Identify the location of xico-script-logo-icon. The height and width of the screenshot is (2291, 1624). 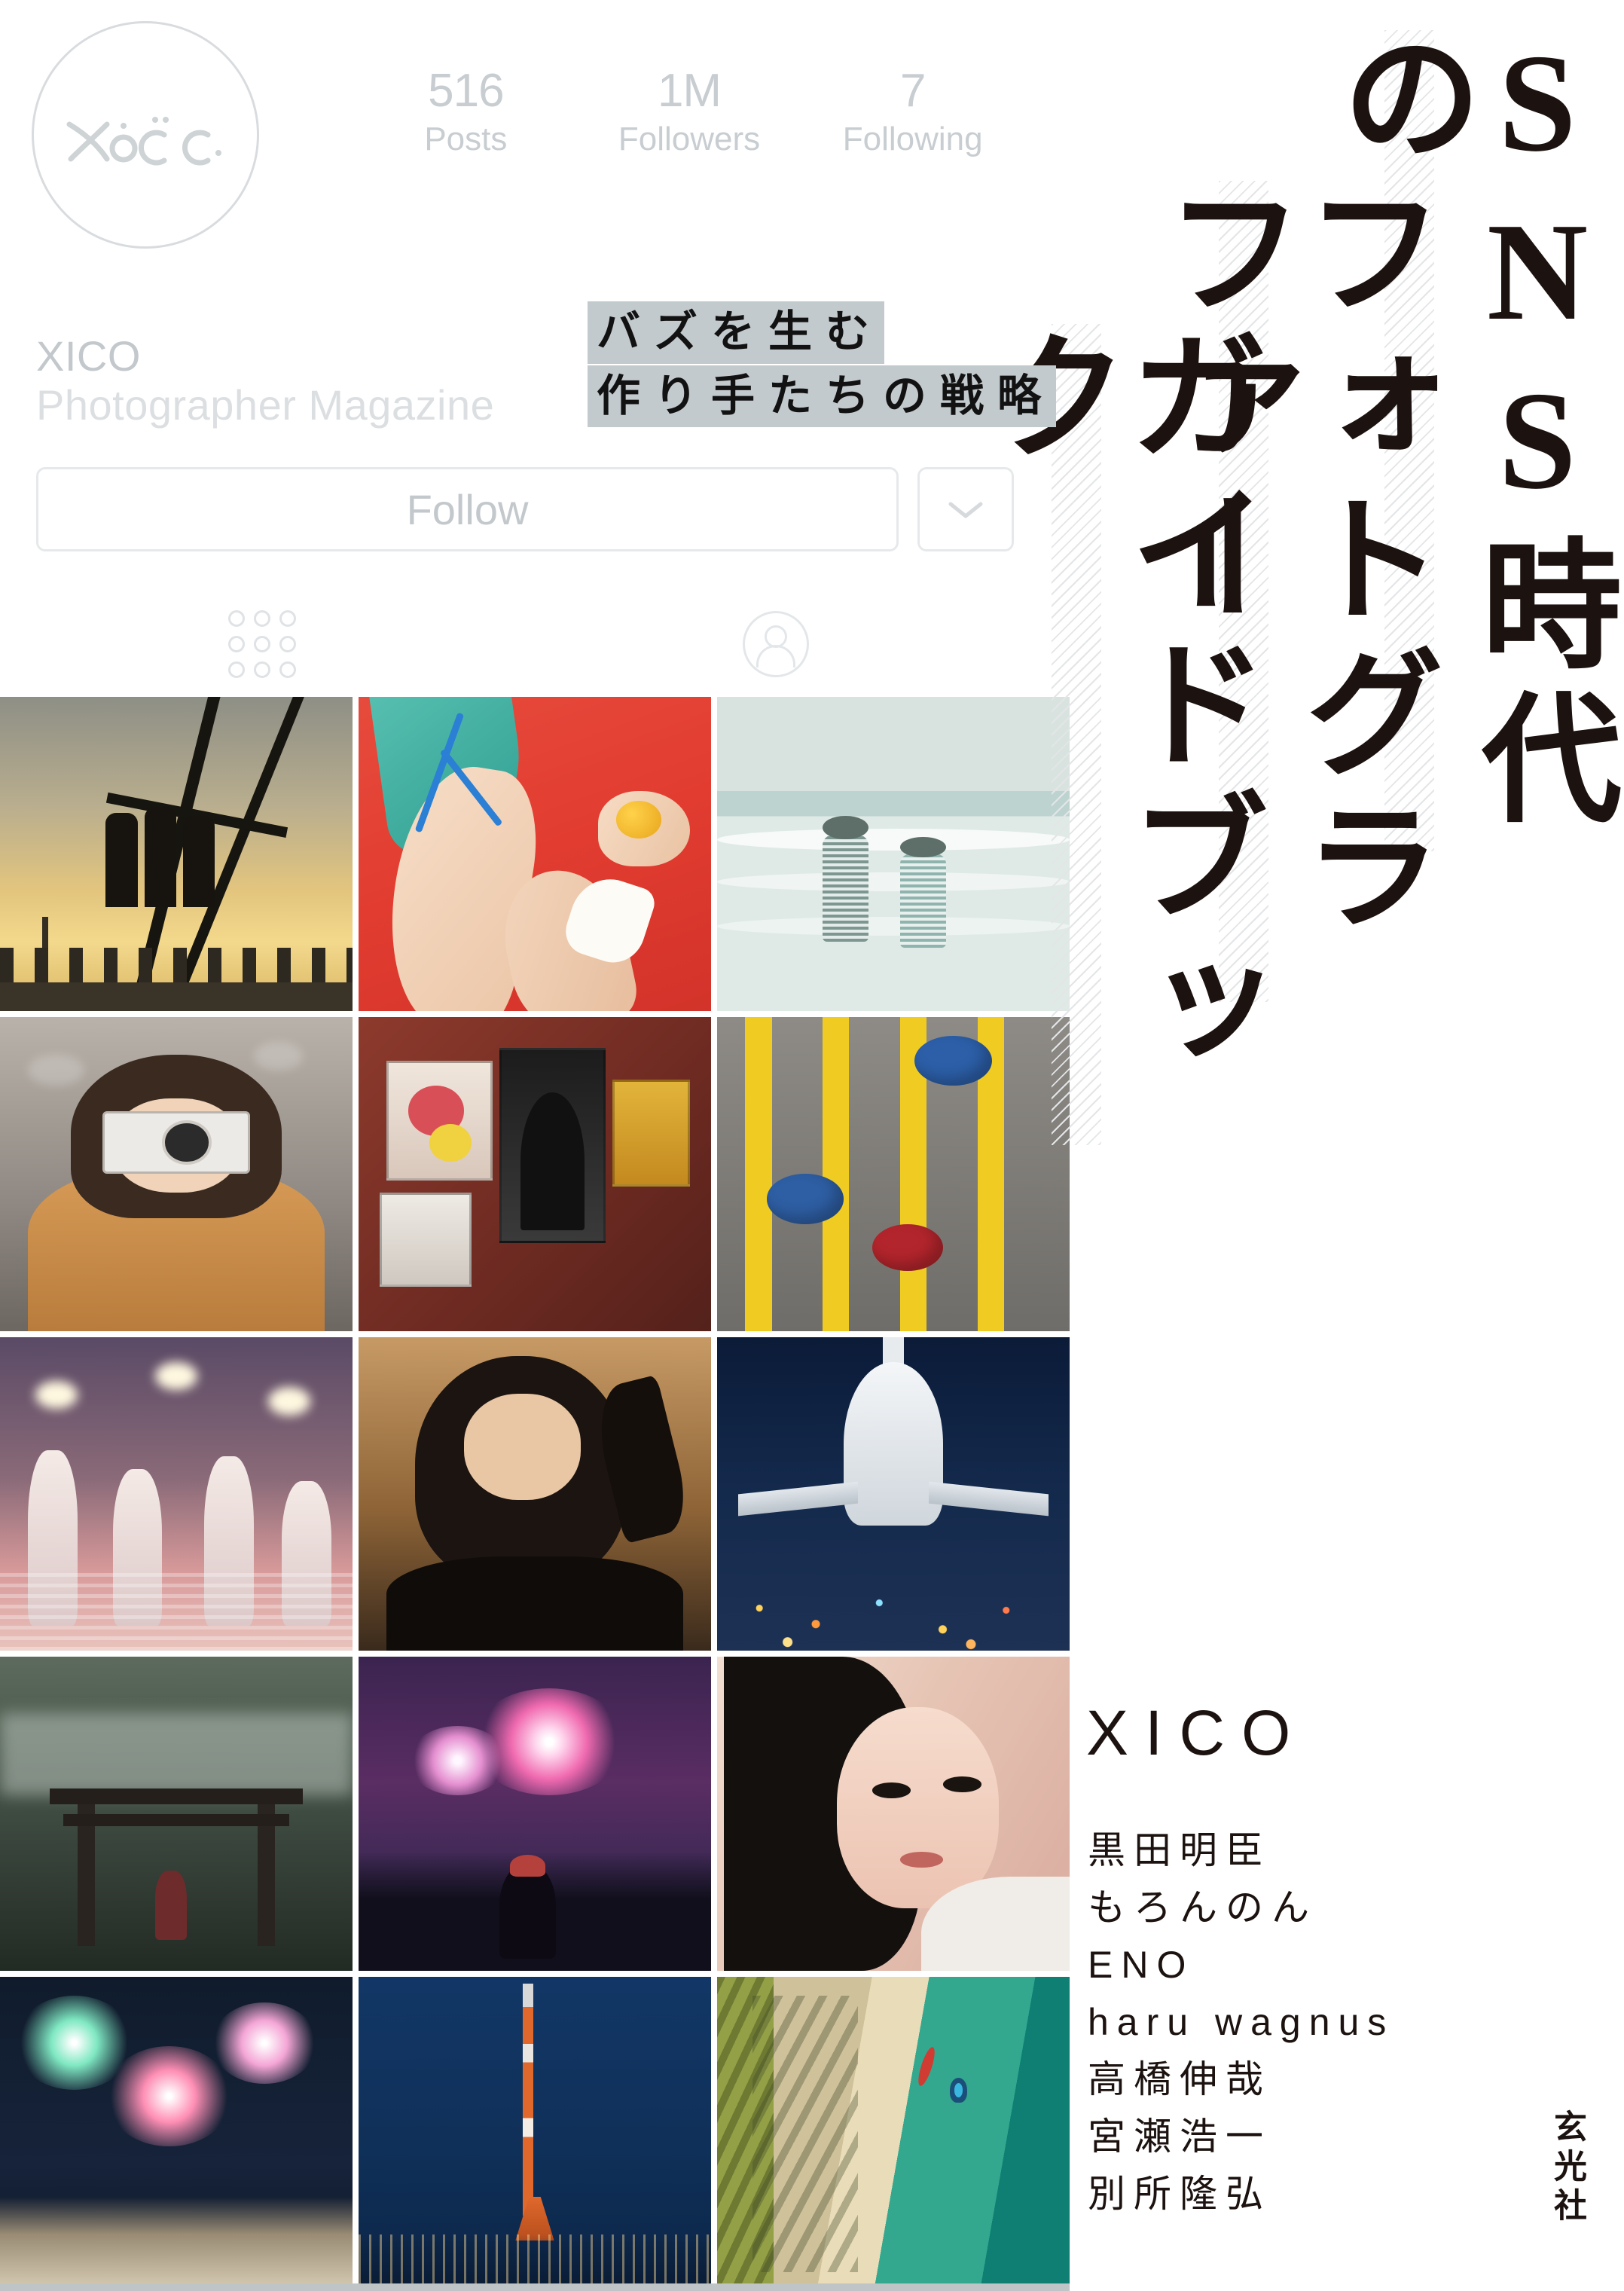
(143, 141).